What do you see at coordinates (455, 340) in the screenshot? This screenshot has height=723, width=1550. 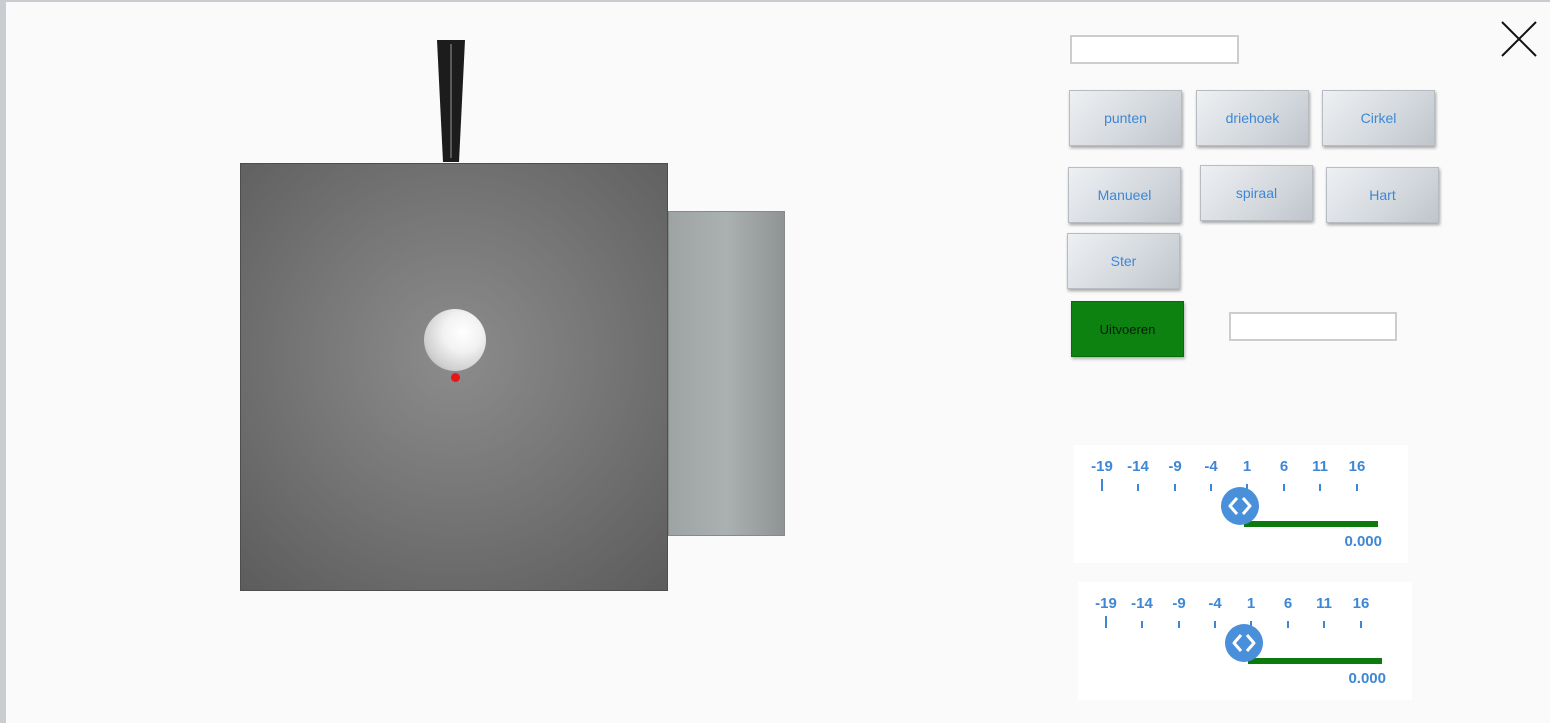 I see `pen-ball` at bounding box center [455, 340].